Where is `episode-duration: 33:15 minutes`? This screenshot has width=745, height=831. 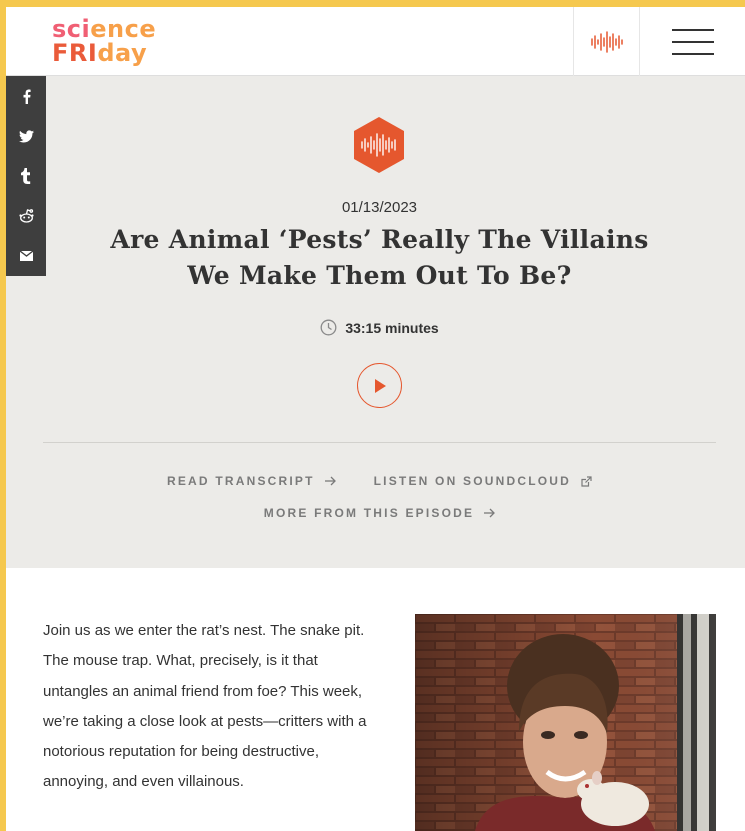 episode-duration: 33:15 minutes is located at coordinates (375, 327).